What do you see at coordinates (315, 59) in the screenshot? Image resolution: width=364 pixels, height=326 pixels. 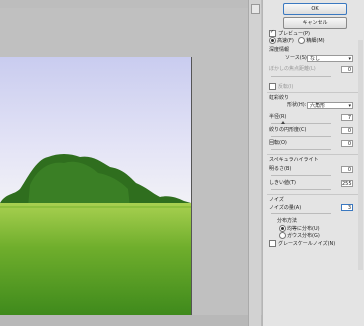 I see `source-value: なし` at bounding box center [315, 59].